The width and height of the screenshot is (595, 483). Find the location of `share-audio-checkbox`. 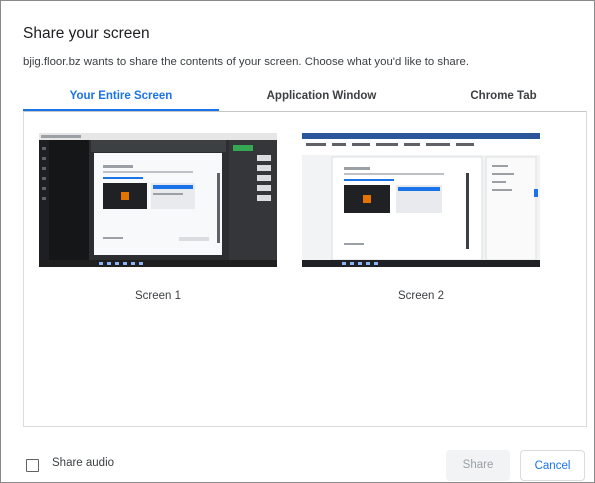

share-audio-checkbox is located at coordinates (32, 465).